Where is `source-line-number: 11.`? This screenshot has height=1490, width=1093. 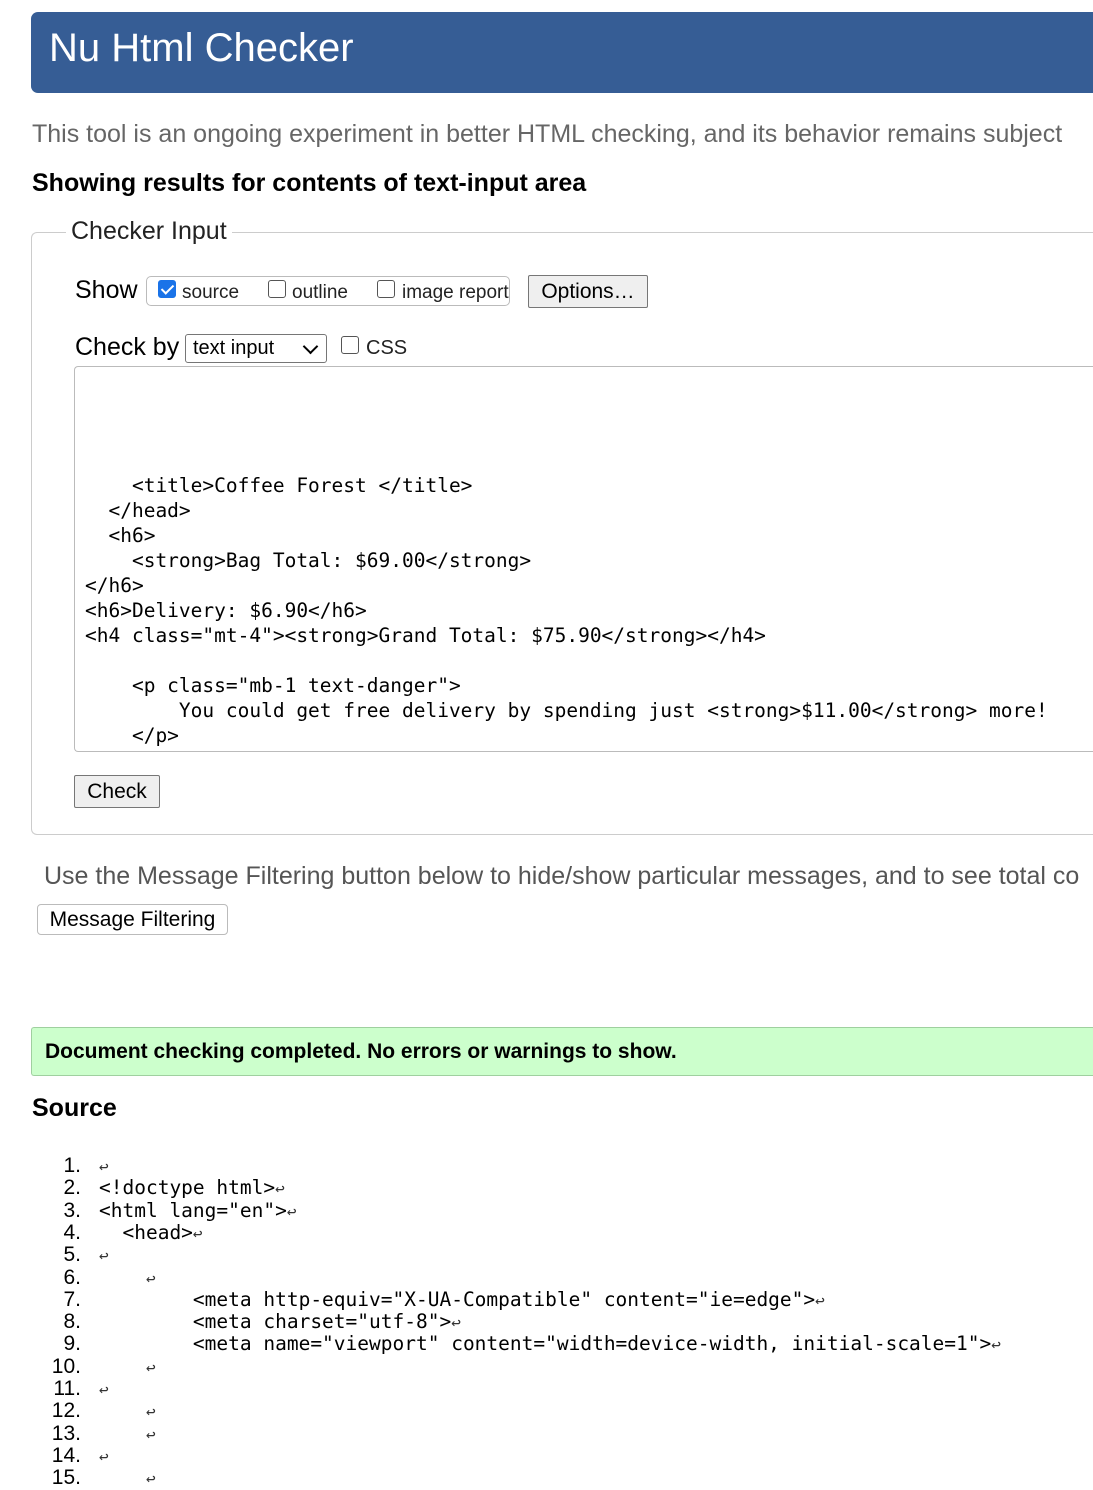 source-line-number: 11. is located at coordinates (67, 1388).